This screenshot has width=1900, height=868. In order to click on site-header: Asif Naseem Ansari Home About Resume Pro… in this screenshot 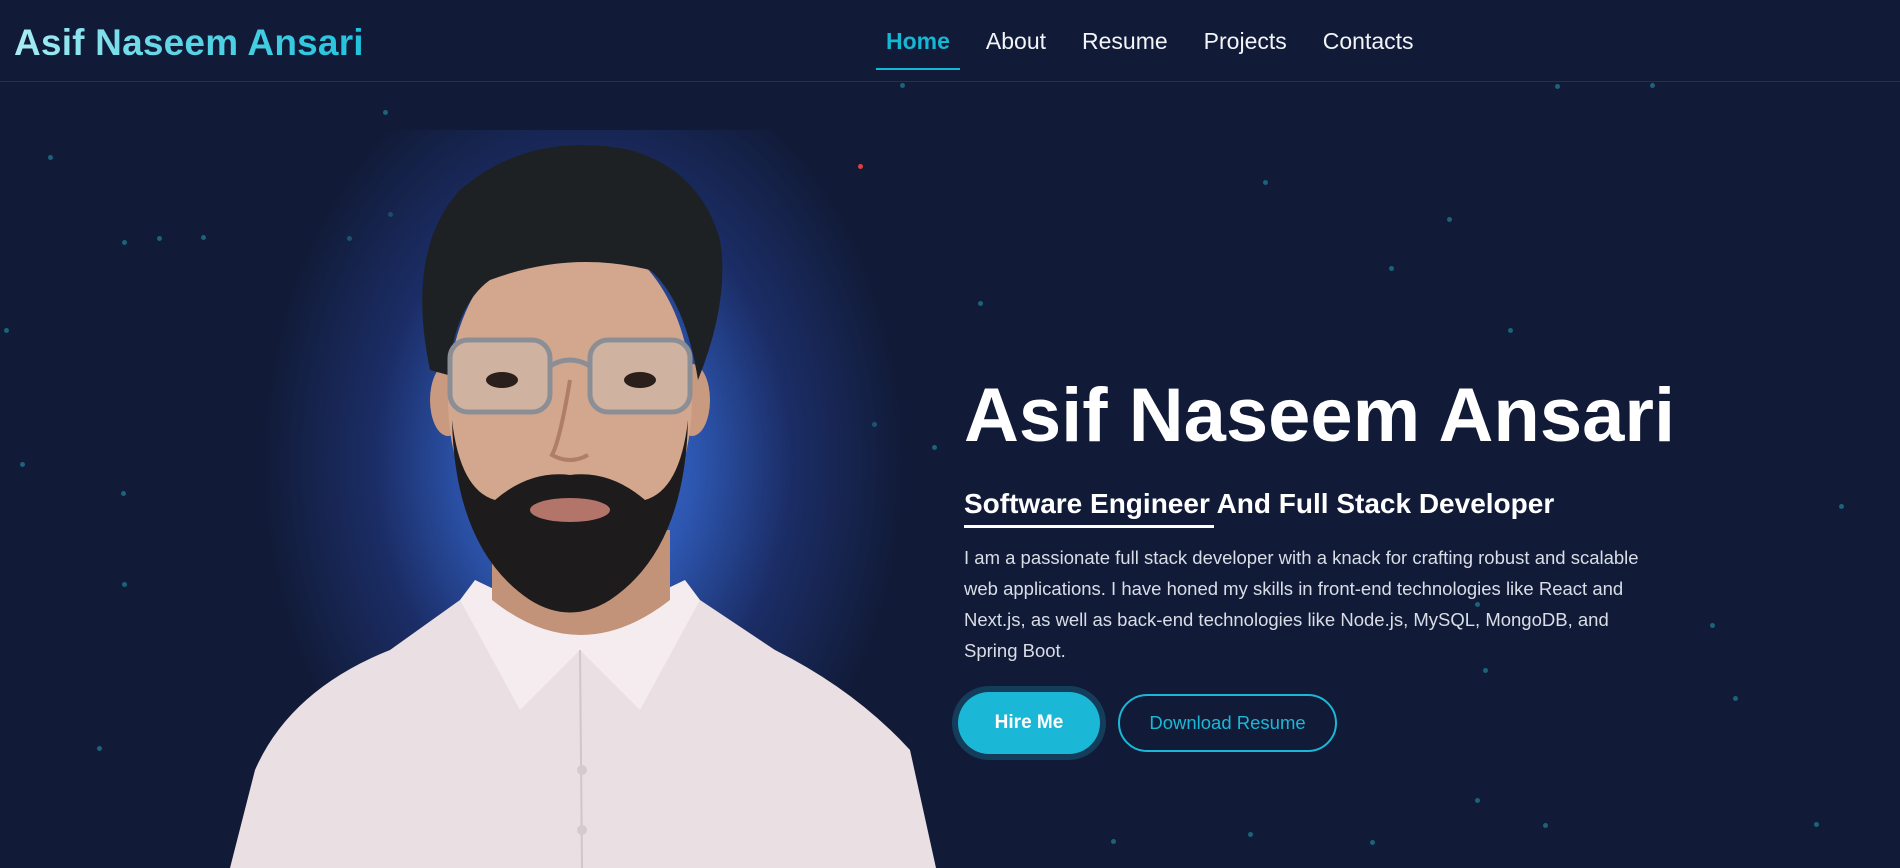, I will do `click(950, 41)`.